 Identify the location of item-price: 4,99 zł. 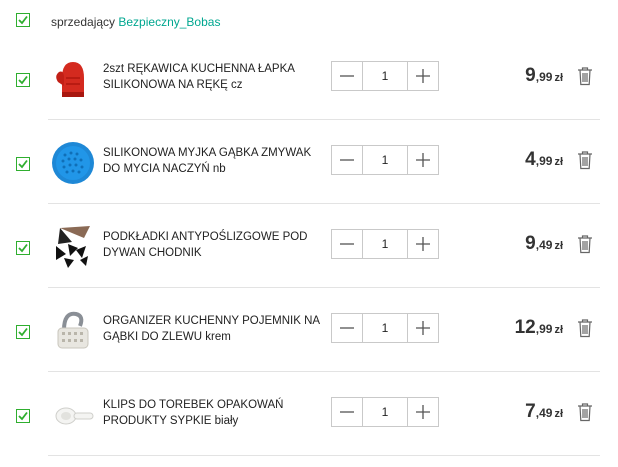
(544, 160).